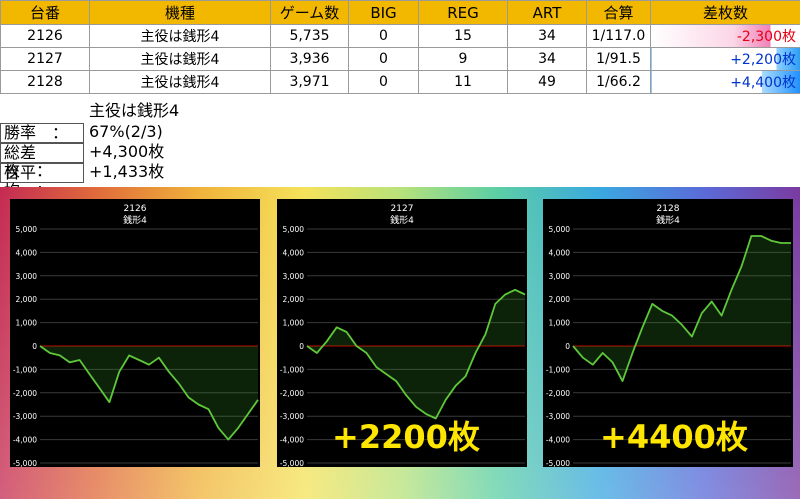 Image resolution: width=800 pixels, height=499 pixels. What do you see at coordinates (42, 161) in the screenshot?
I see `total-diff-label: 総差枚 ：` at bounding box center [42, 161].